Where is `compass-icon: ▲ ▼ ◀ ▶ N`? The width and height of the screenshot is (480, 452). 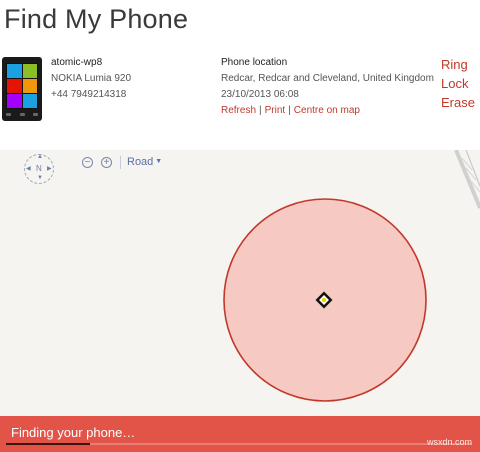
compass-icon: ▲ ▼ ◀ ▶ N is located at coordinates (39, 169).